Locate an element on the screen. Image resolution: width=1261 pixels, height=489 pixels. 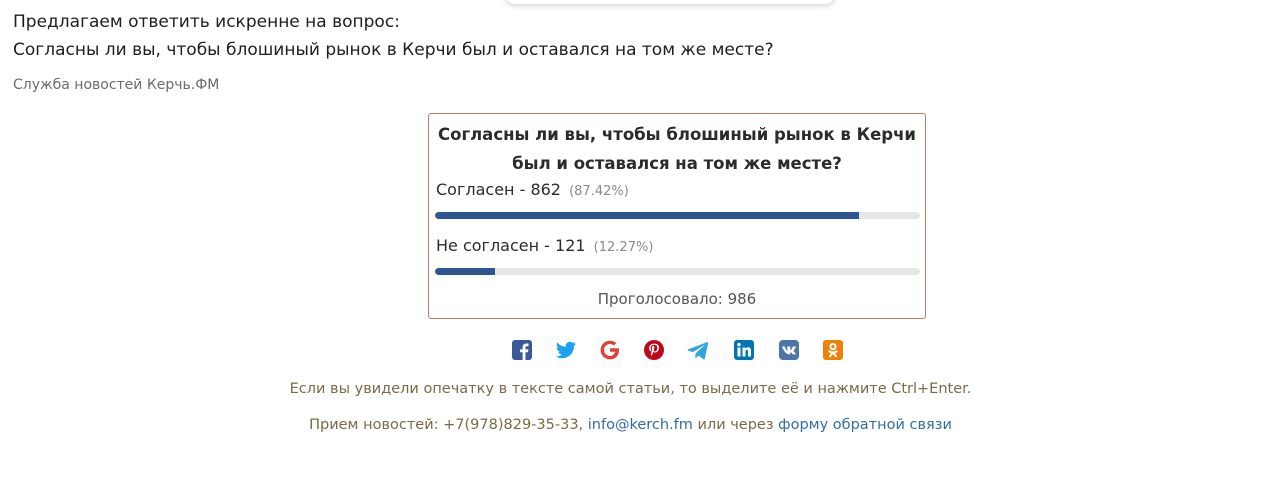
twitter-icon is located at coordinates (566, 350).